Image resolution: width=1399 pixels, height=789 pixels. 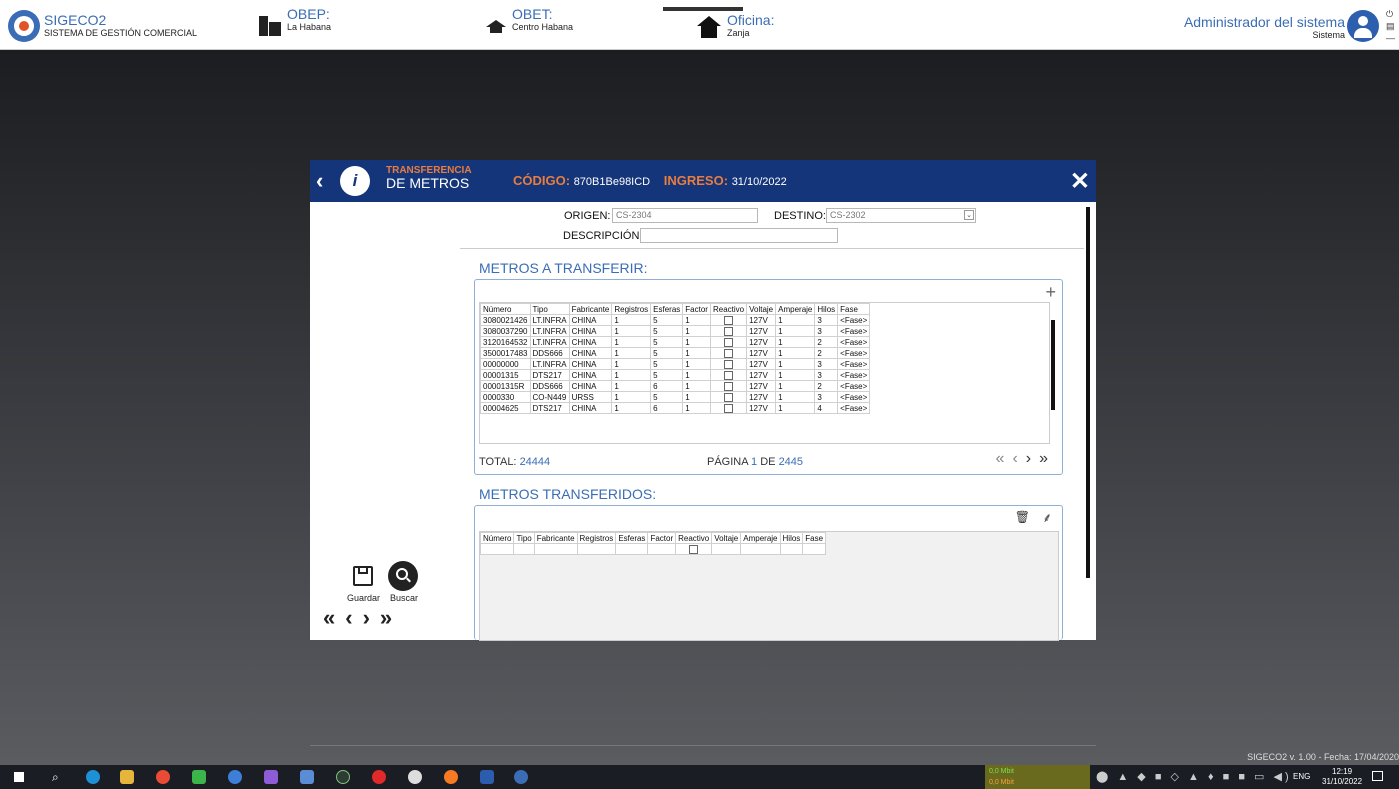 I want to click on vertical-scrollbar, so click(x=1088, y=392).